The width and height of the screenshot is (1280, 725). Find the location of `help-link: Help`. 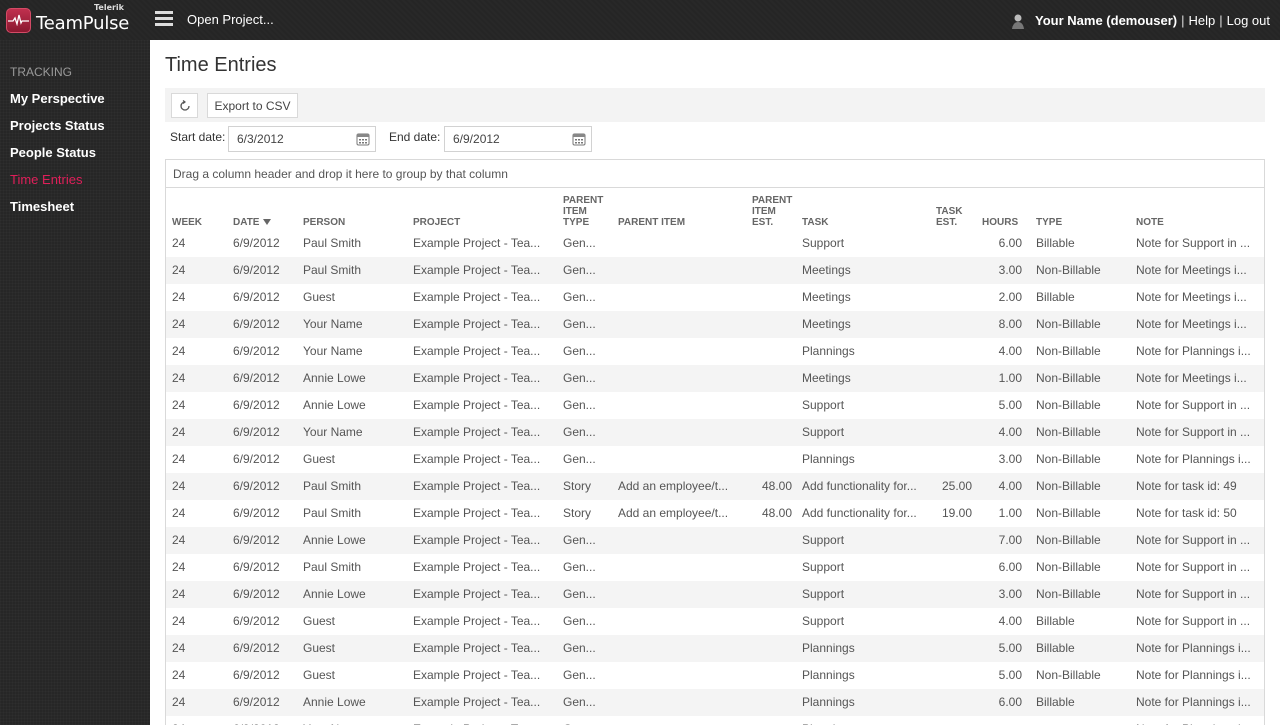

help-link: Help is located at coordinates (1201, 20).